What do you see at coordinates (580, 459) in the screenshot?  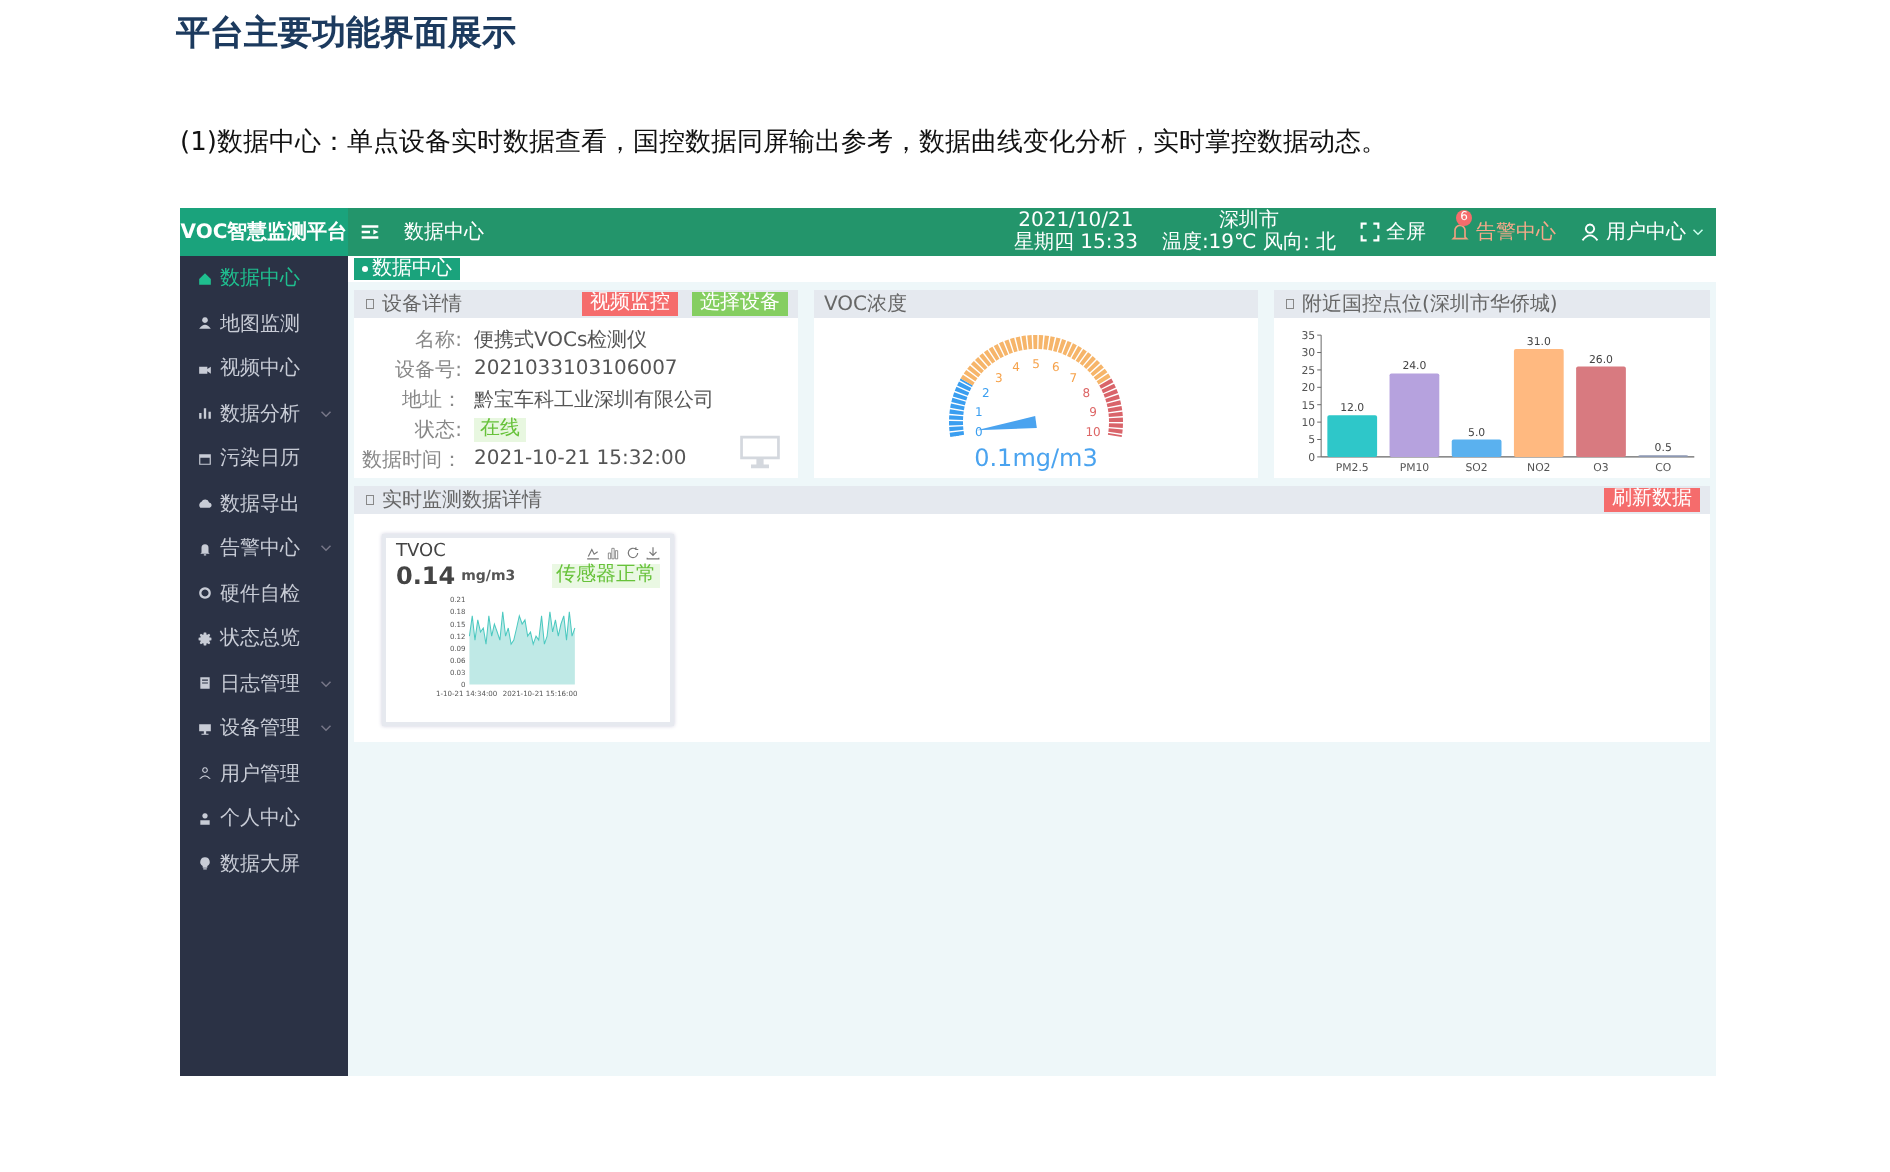 I see `field-value: 2021-10-21 15:32:00` at bounding box center [580, 459].